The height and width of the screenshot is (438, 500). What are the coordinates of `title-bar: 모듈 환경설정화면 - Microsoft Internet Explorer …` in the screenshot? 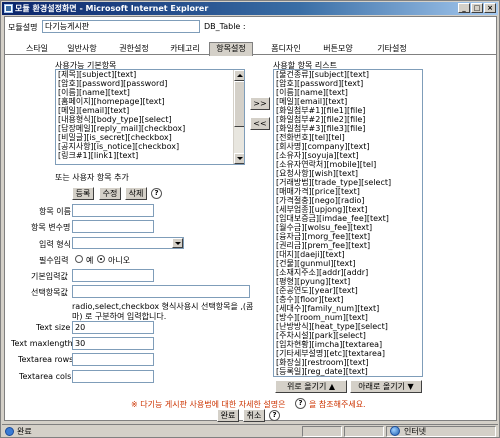 It's located at (250, 8).